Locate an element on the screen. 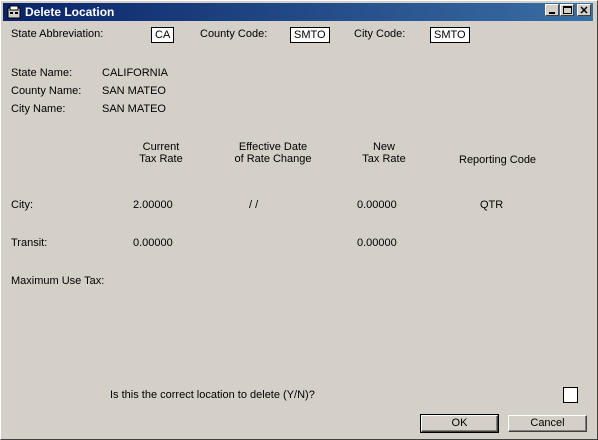  minimize-icon is located at coordinates (552, 13).